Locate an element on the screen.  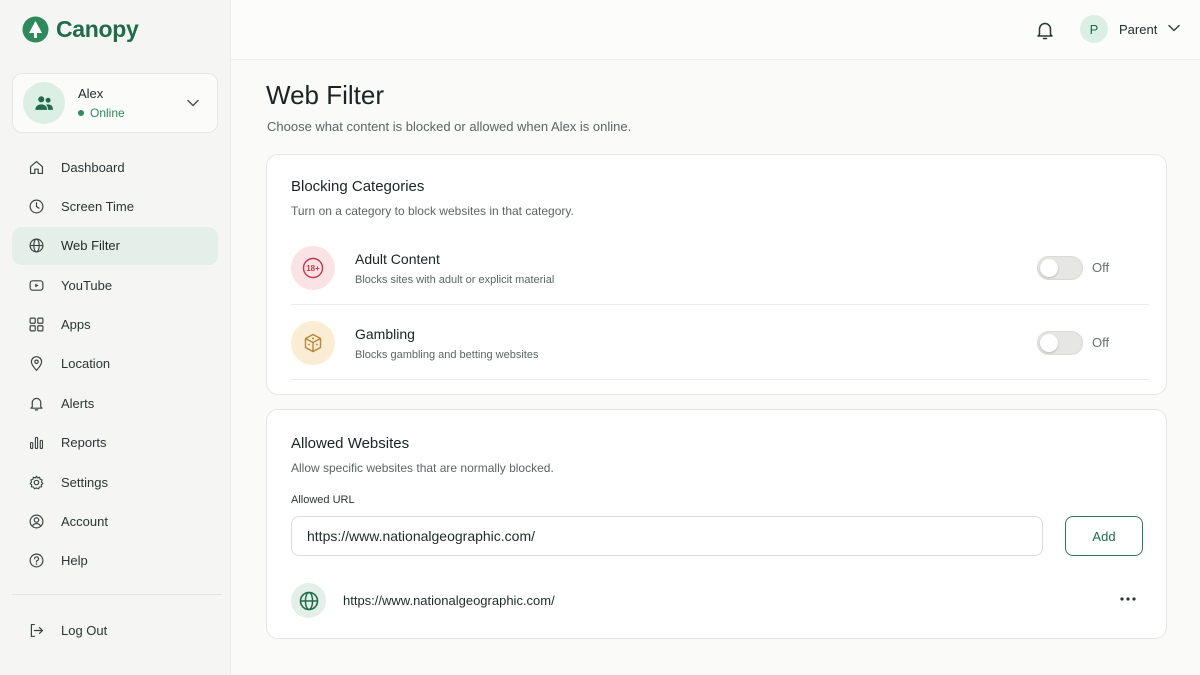
sidebar-item-label: Settings is located at coordinates (84, 482).